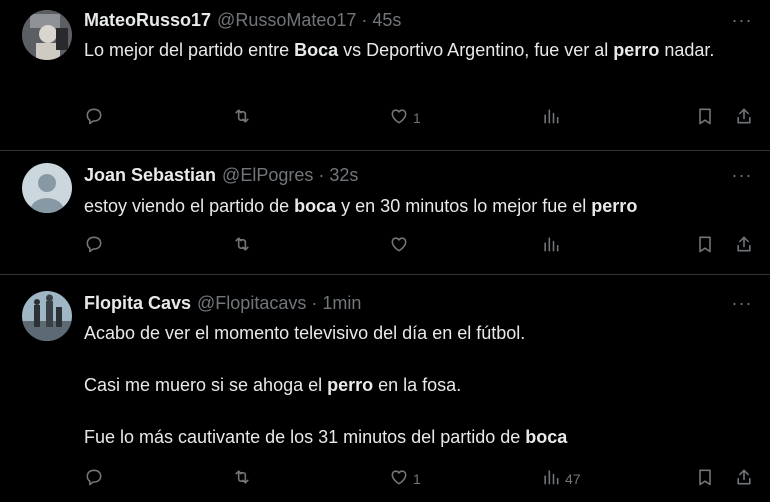  What do you see at coordinates (476, 50) in the screenshot?
I see `text-segment: vs Deportivo Argentino, fue ver al` at bounding box center [476, 50].